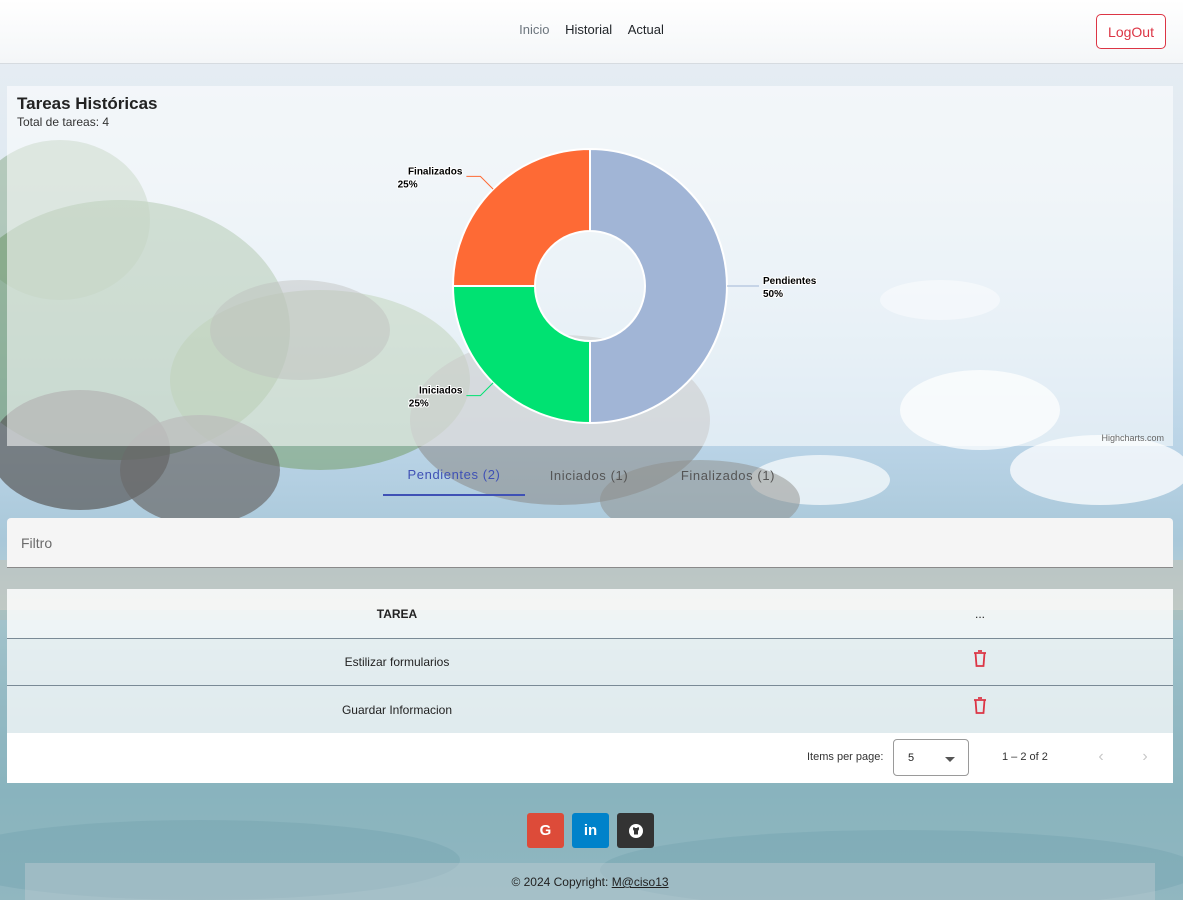 This screenshot has height=900, width=1183. What do you see at coordinates (640, 882) in the screenshot?
I see `author-link: M@ciso13` at bounding box center [640, 882].